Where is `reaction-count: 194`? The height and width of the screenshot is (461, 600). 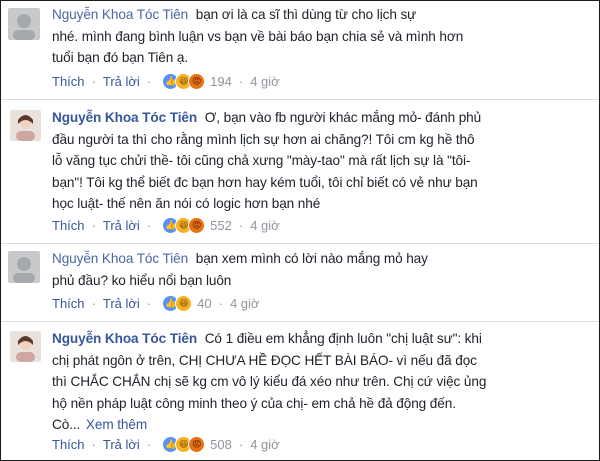 reaction-count: 194 is located at coordinates (221, 81).